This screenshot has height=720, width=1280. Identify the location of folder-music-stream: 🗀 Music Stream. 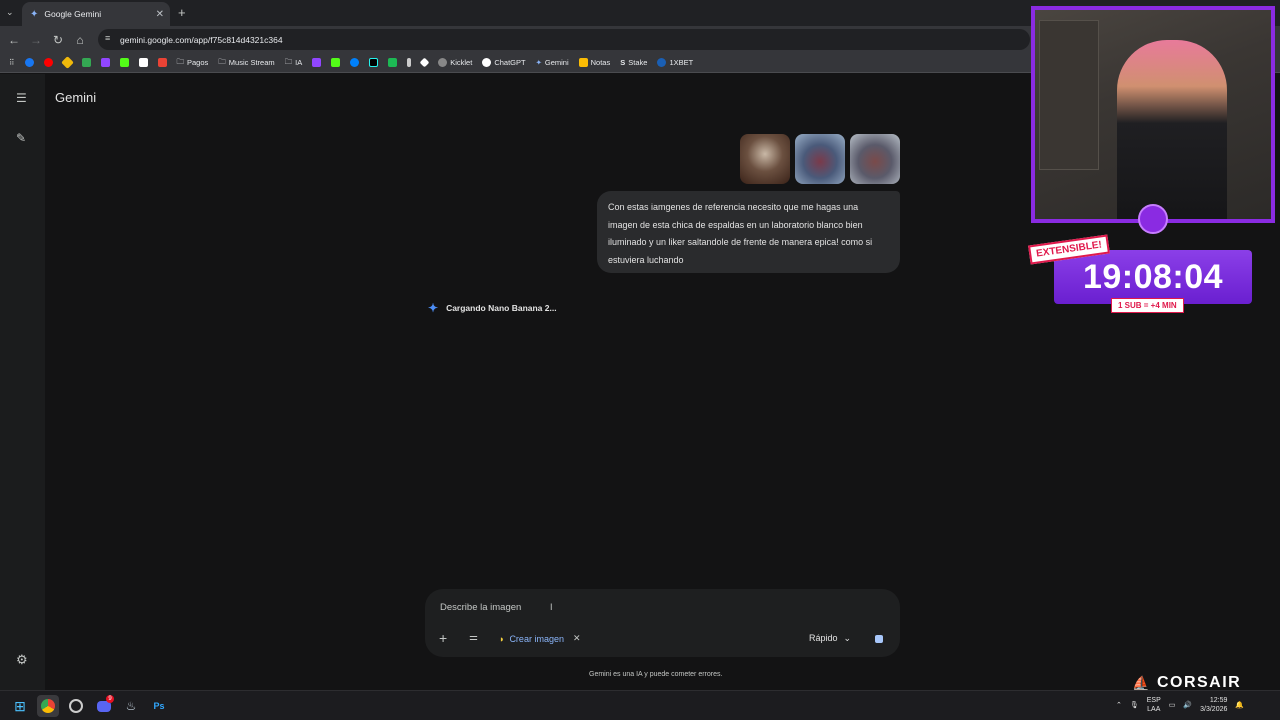
(246, 63).